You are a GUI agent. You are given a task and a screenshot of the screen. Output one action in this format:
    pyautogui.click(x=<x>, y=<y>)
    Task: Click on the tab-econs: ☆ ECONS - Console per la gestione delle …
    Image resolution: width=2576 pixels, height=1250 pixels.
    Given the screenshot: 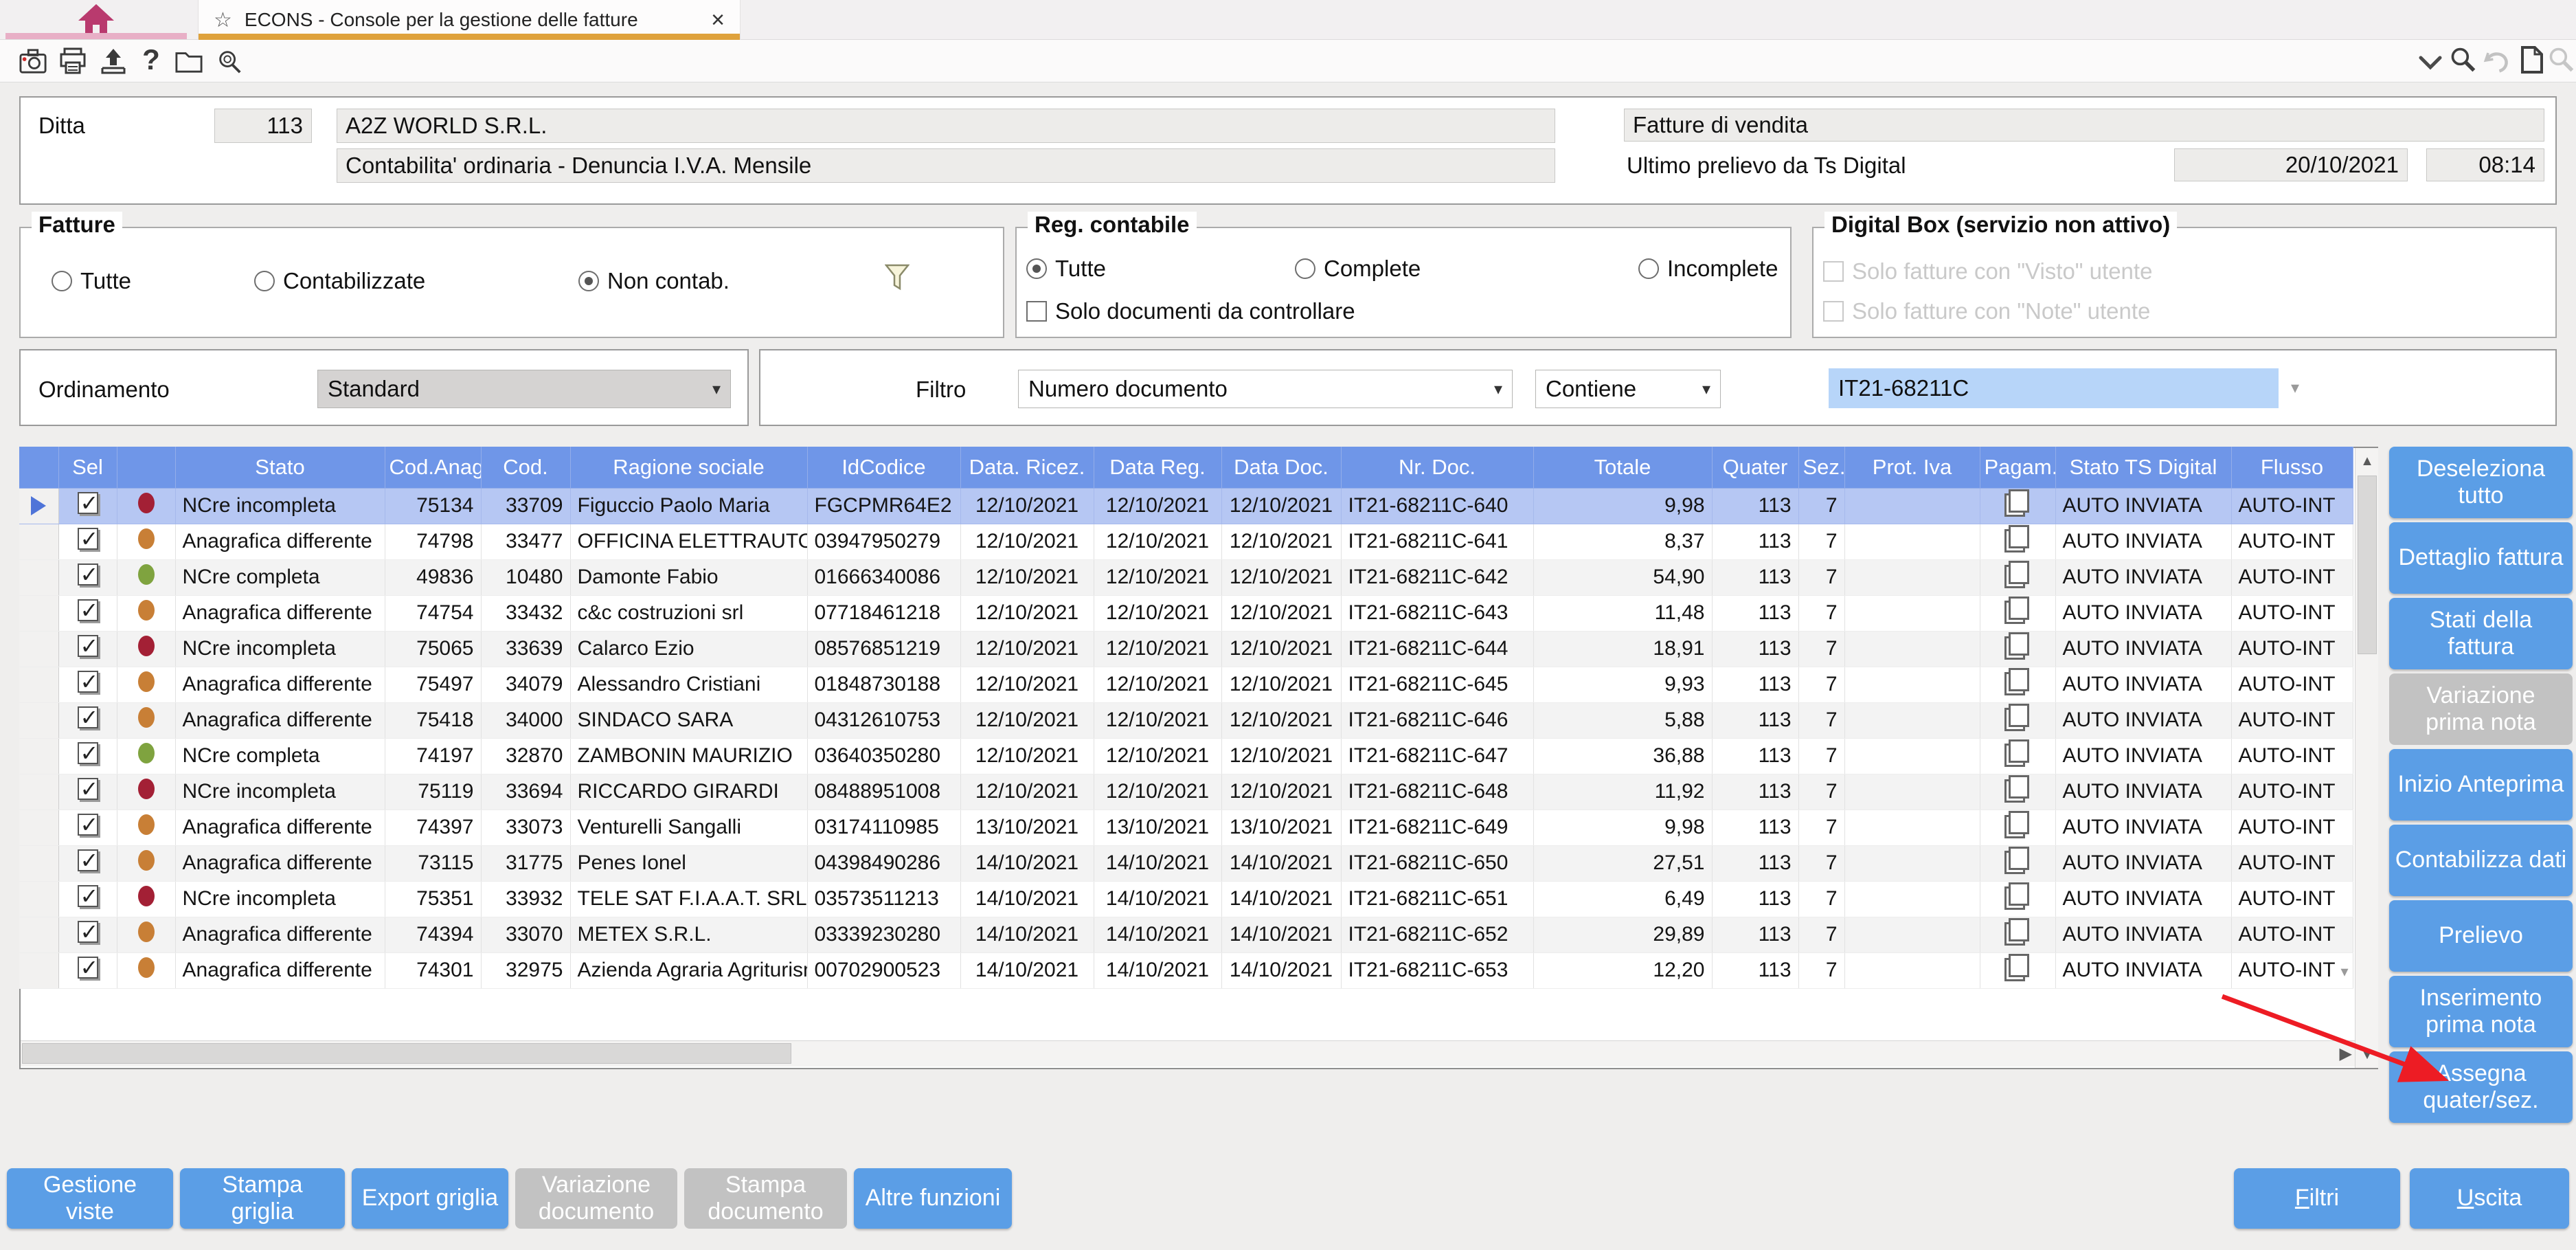 What is the action you would take?
    pyautogui.click(x=469, y=20)
    